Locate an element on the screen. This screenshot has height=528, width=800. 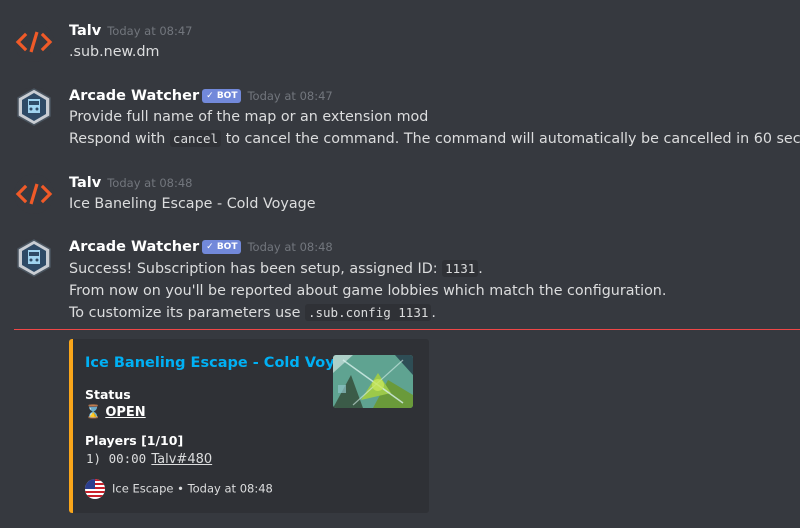
players-field-value: 1) 00:00 Talv#480 is located at coordinates (148, 459).